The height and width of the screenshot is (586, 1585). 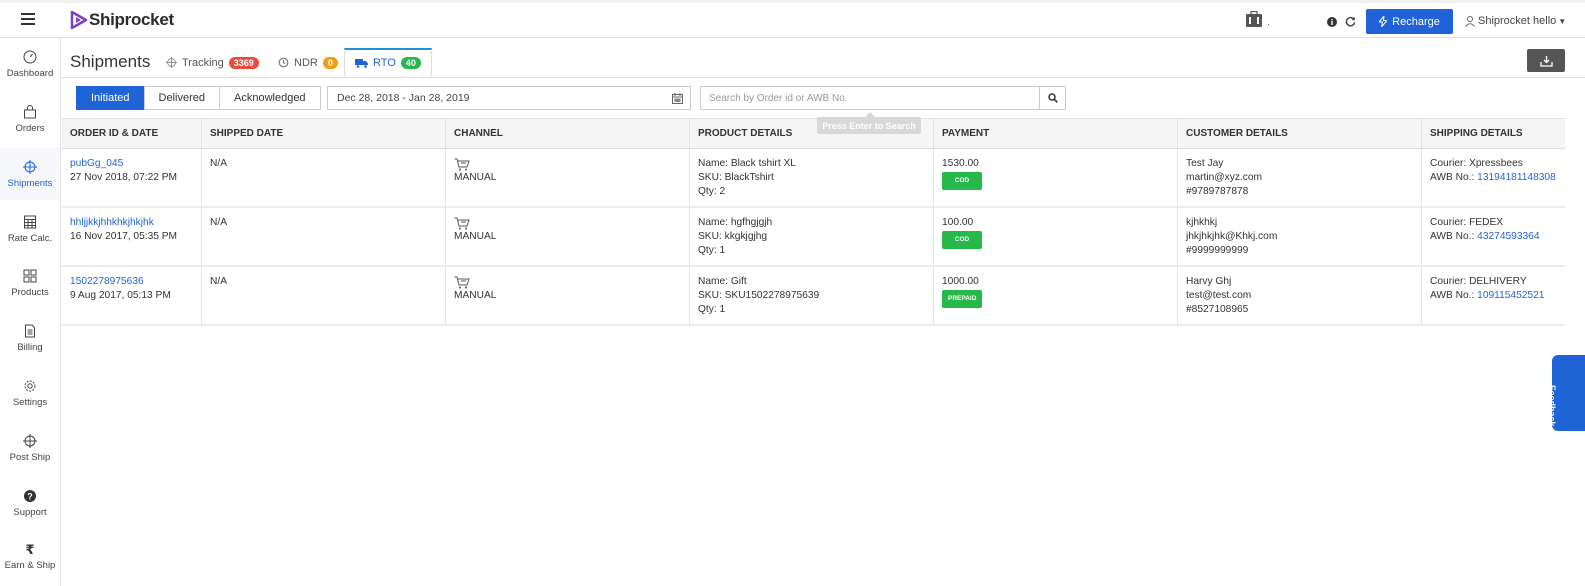 What do you see at coordinates (107, 281) in the screenshot?
I see `order-id-link: 1502278975636` at bounding box center [107, 281].